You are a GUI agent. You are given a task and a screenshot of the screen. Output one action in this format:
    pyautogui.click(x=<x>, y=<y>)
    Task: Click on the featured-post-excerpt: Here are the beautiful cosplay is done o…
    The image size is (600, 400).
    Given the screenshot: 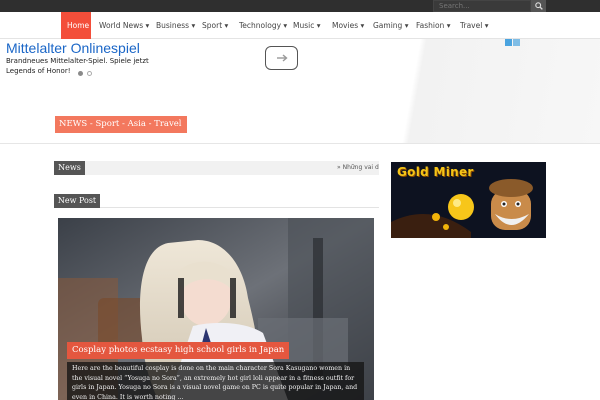 What is the action you would take?
    pyautogui.click(x=215, y=381)
    